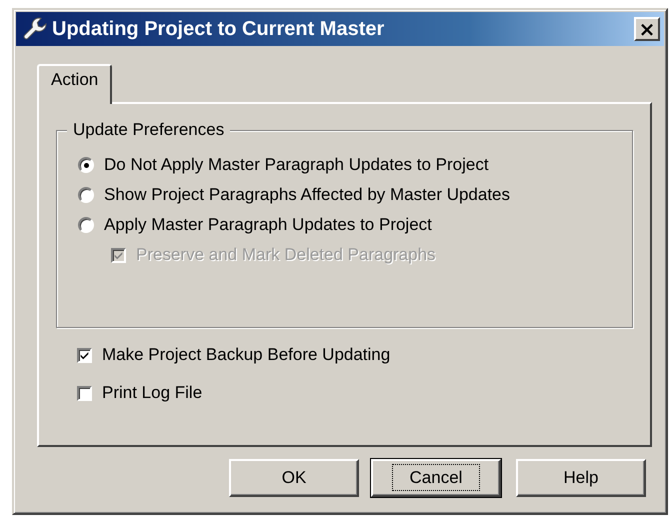 The image size is (671, 517). I want to click on option-label: Print Log File, so click(152, 393).